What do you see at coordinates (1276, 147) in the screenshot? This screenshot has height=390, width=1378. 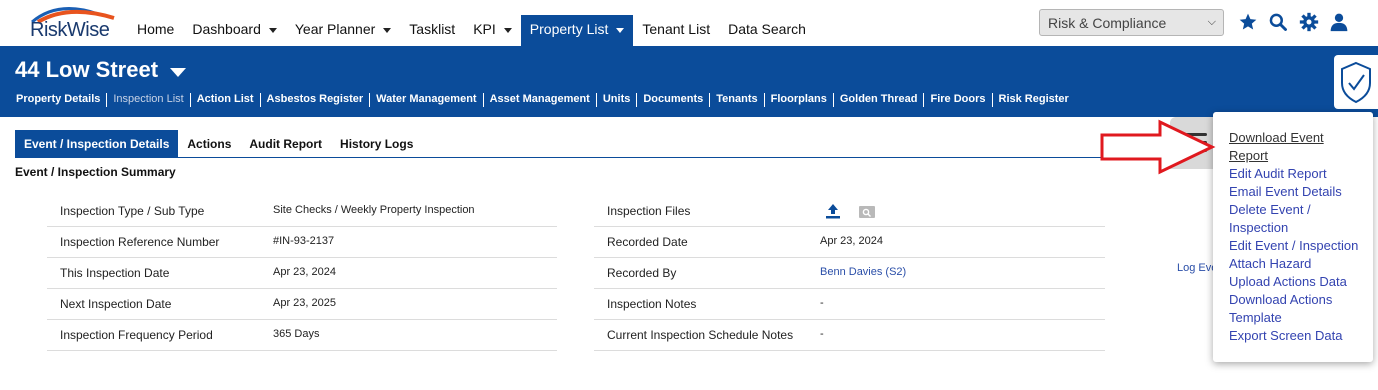 I see `menu-item-download-event-report: Download Event Report` at bounding box center [1276, 147].